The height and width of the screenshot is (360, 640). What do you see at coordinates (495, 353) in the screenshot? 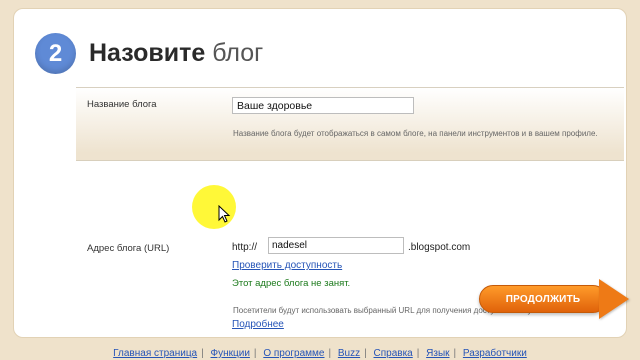
I see `footer-link-developers: Разработчики` at bounding box center [495, 353].